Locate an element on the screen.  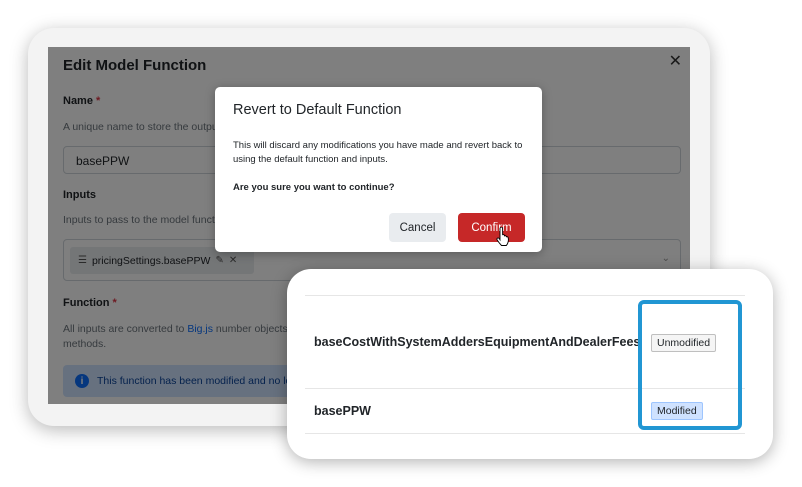
cancel-button: Cancel is located at coordinates (417, 227).